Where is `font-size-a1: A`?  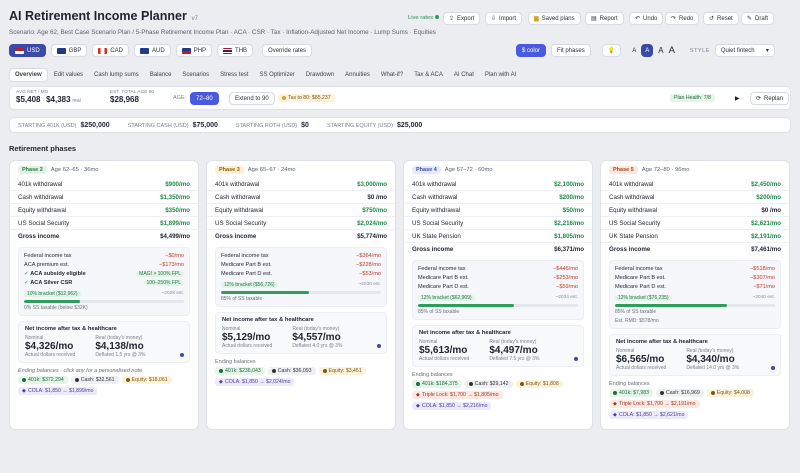 font-size-a1: A is located at coordinates (634, 51).